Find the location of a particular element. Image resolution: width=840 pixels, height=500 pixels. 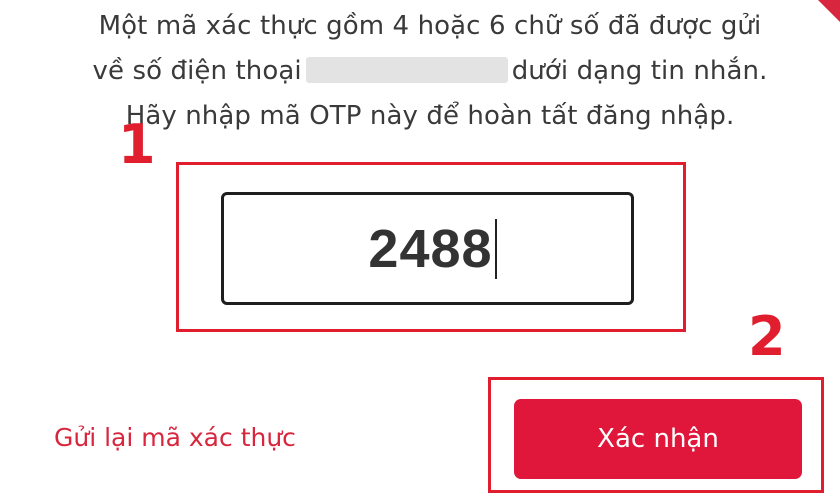

instruction-line-2-start: về số điện thoại is located at coordinates (197, 71).